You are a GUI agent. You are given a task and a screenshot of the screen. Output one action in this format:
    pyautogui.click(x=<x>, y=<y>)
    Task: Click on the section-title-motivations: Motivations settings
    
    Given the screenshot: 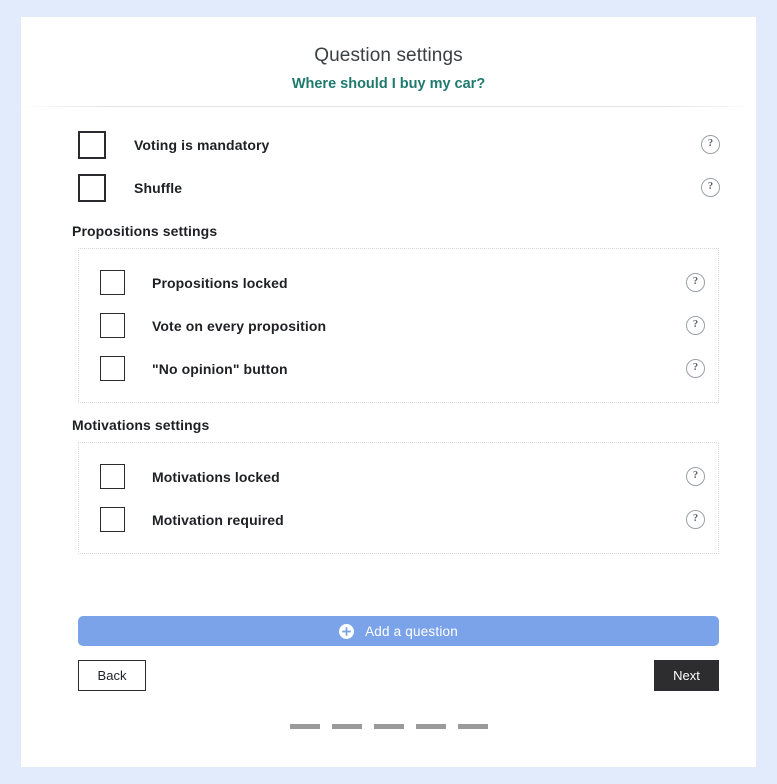 What is the action you would take?
    pyautogui.click(x=141, y=425)
    